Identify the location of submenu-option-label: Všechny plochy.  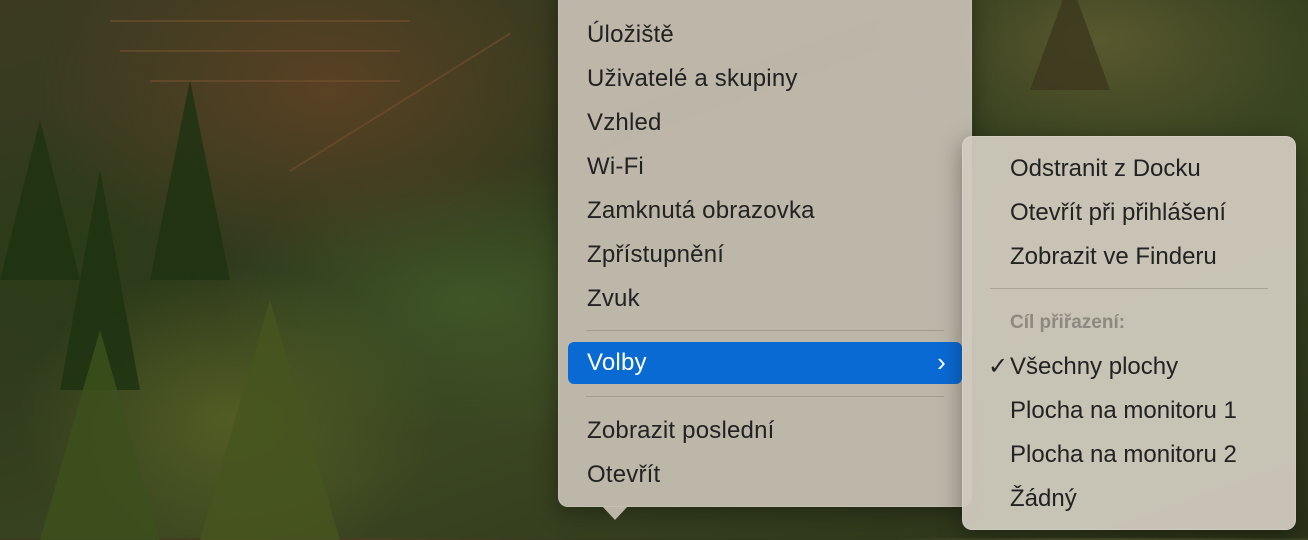
(1094, 366).